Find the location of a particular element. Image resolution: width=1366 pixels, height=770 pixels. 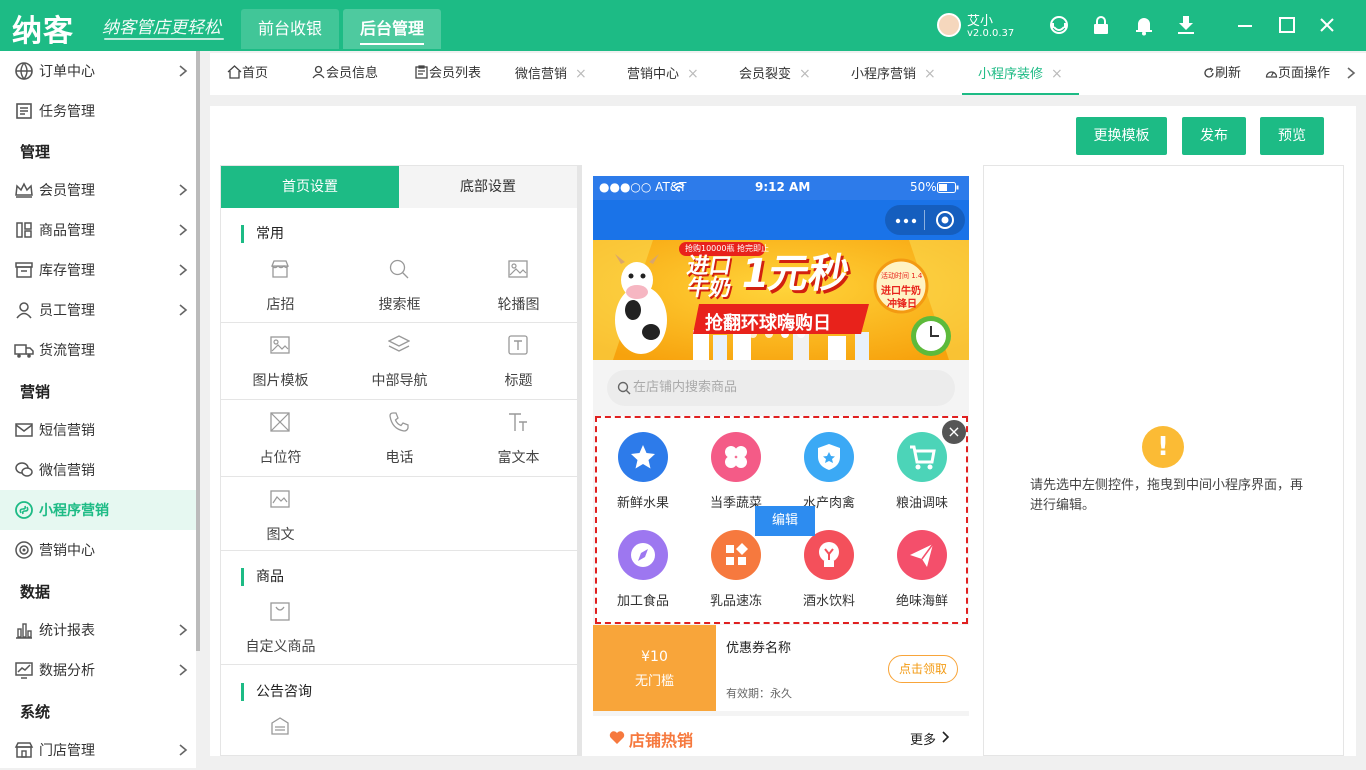

more-link: 更多 is located at coordinates (923, 738).